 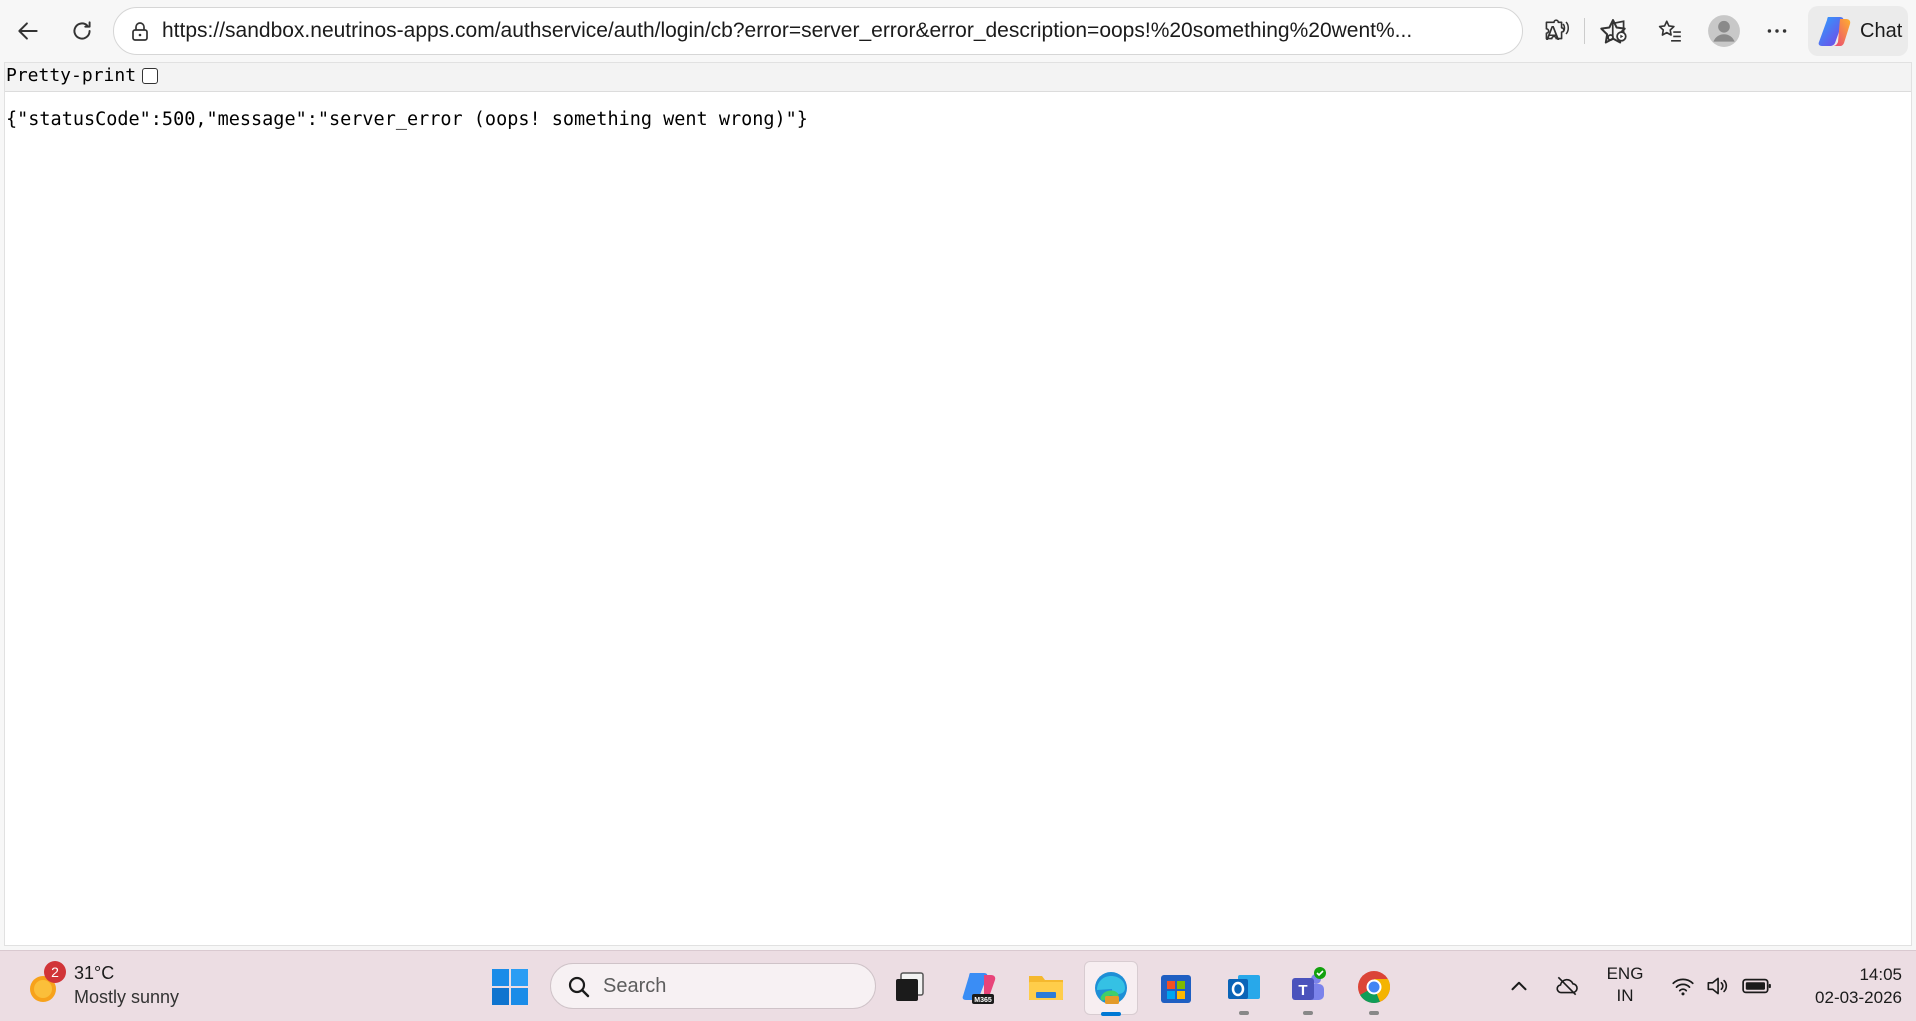 I want to click on refresh-button, so click(x=82, y=31).